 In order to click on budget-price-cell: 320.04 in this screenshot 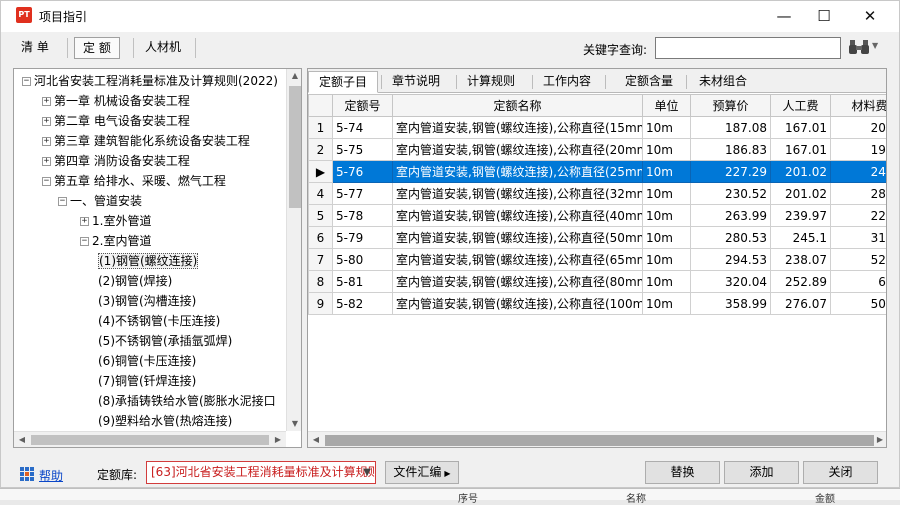, I will do `click(730, 281)`.